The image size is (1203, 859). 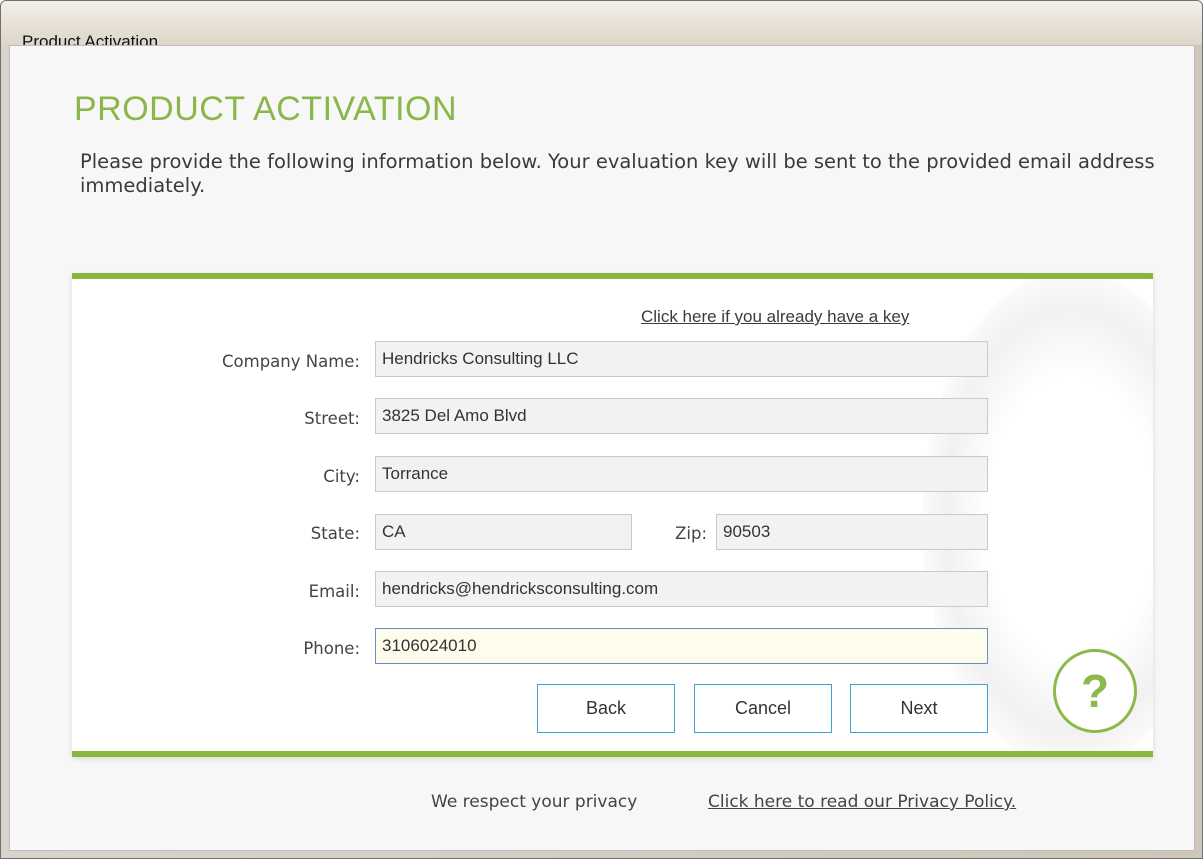 I want to click on street-field: 3825 Del Amo Blvd, so click(x=681, y=416).